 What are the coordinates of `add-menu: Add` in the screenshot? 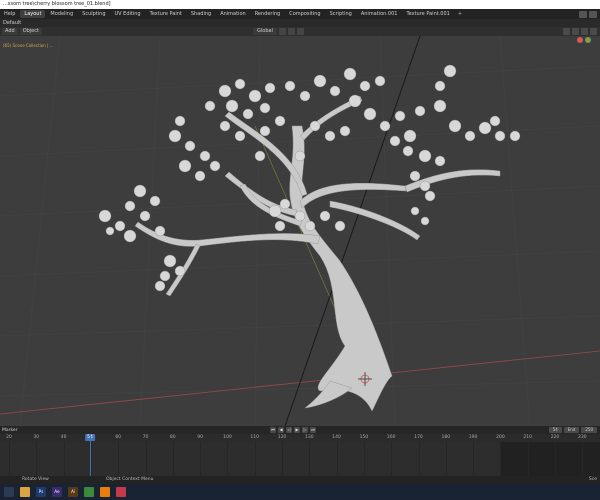 It's located at (10, 31).